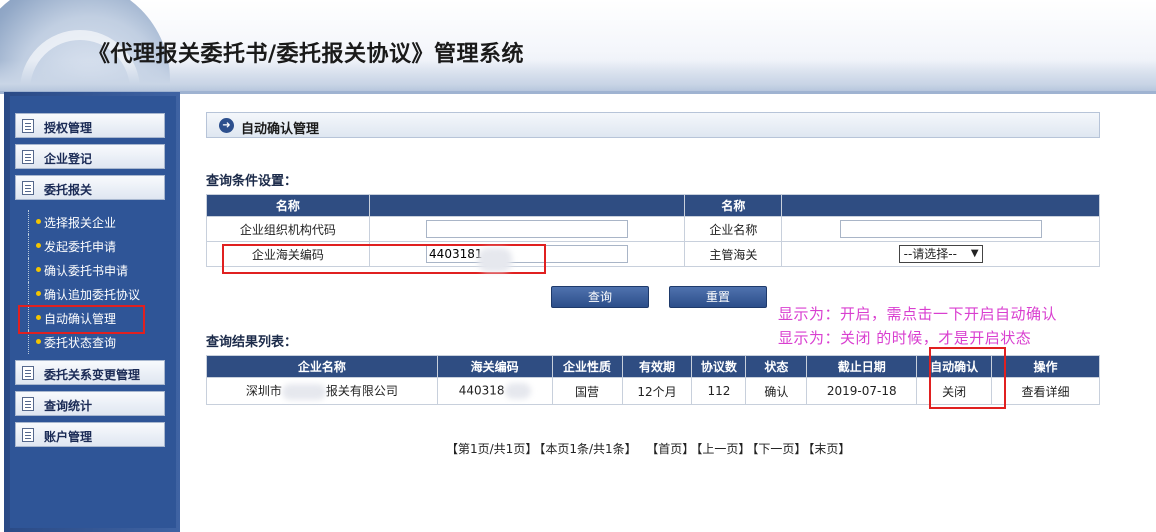 The width and height of the screenshot is (1156, 532). What do you see at coordinates (481, 390) in the screenshot?
I see `customs-code-value: 440318` at bounding box center [481, 390].